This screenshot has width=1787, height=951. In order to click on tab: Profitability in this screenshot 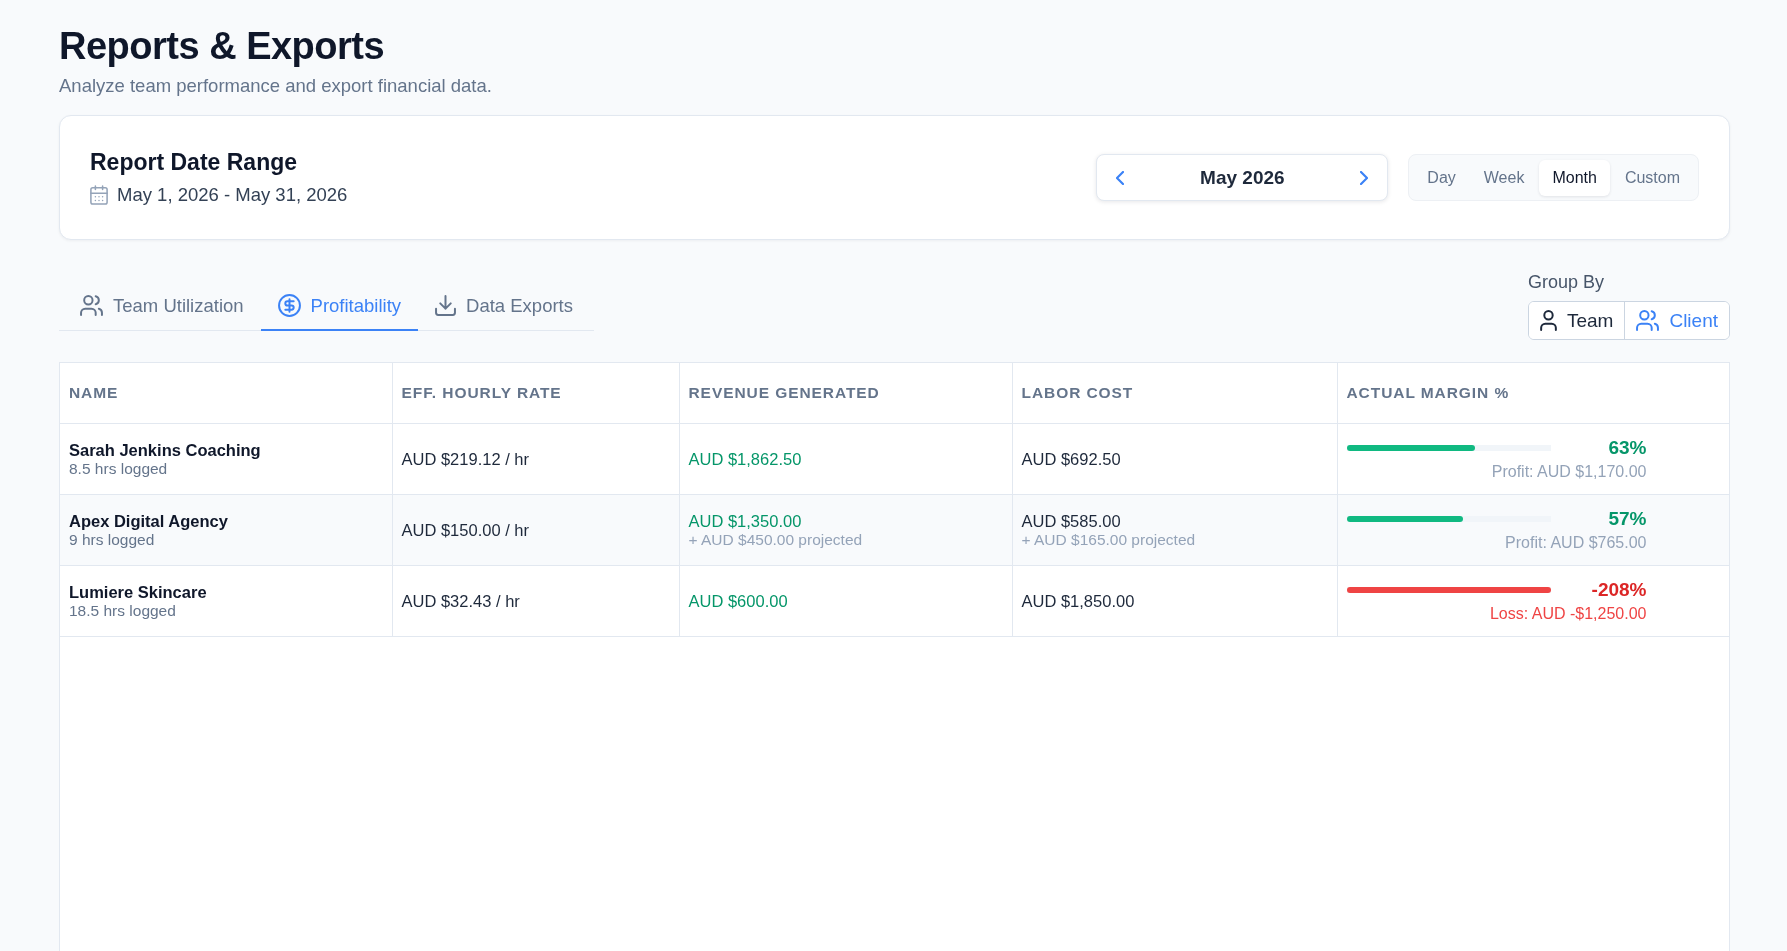, I will do `click(339, 306)`.